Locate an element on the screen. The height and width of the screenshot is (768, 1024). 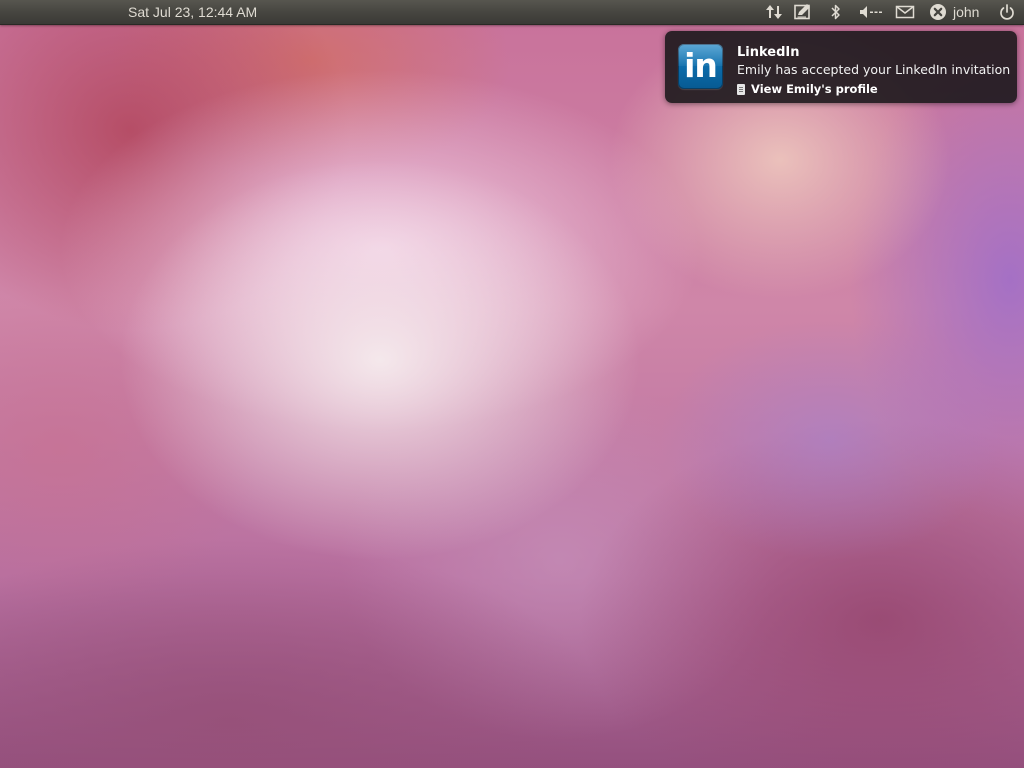
document-icon is located at coordinates (741, 89).